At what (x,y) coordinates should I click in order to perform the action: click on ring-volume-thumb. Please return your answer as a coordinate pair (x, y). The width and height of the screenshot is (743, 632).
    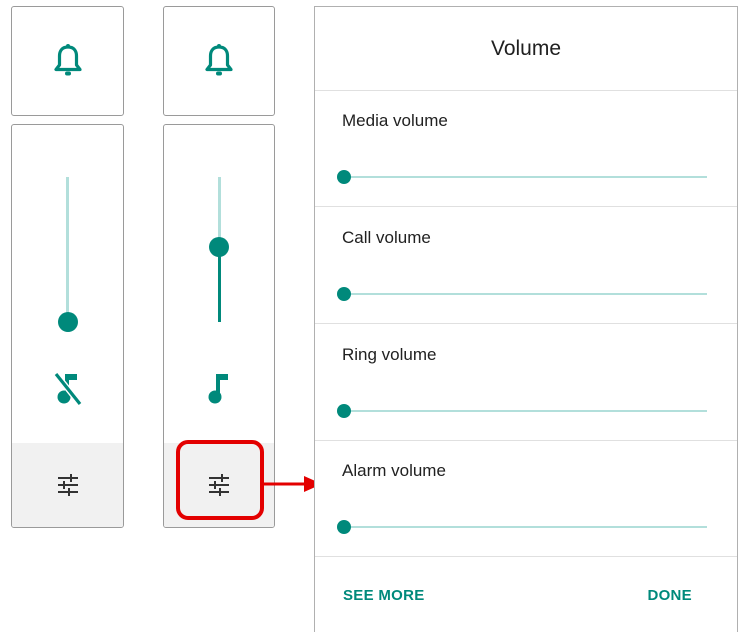
    Looking at the image, I should click on (344, 411).